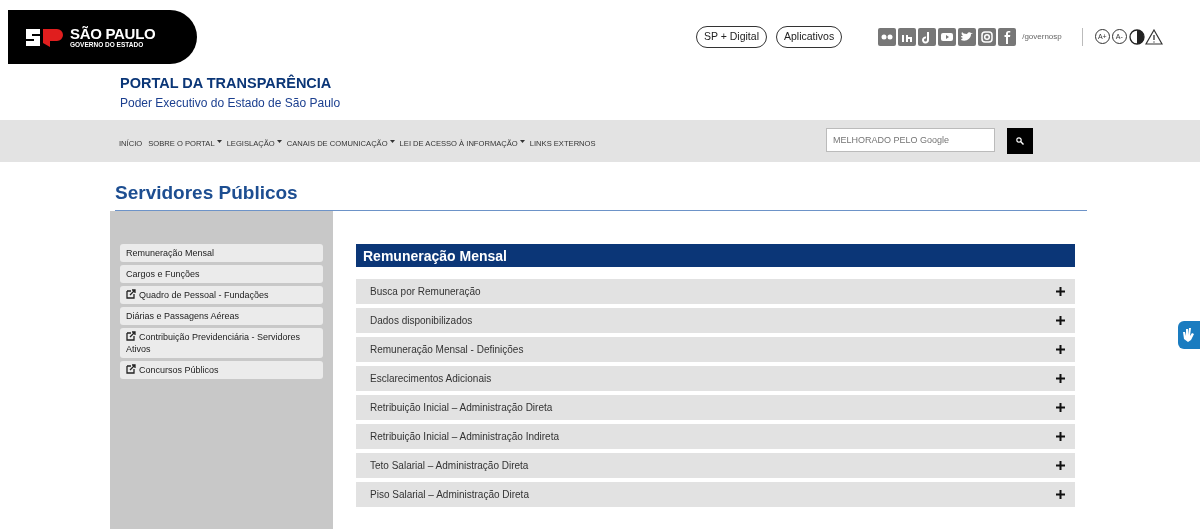  What do you see at coordinates (221, 316) in the screenshot?
I see `sidebar-item: Diárias e Passagens Aéreas` at bounding box center [221, 316].